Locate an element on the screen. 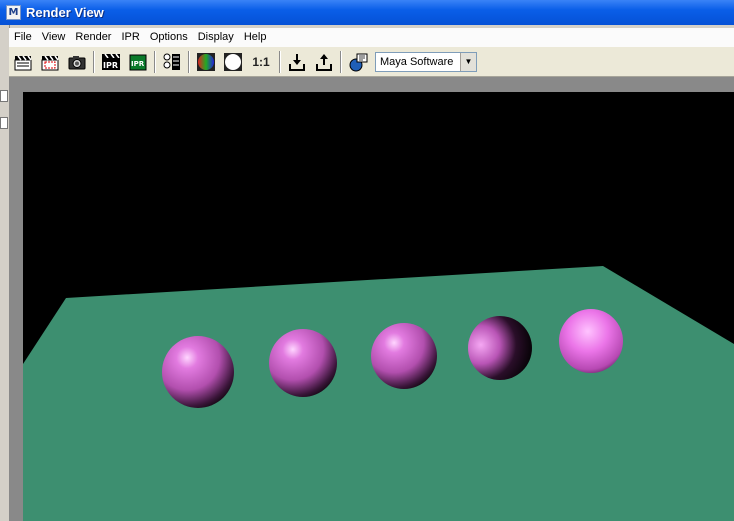 This screenshot has height=521, width=734. menu-render: Render is located at coordinates (93, 37).